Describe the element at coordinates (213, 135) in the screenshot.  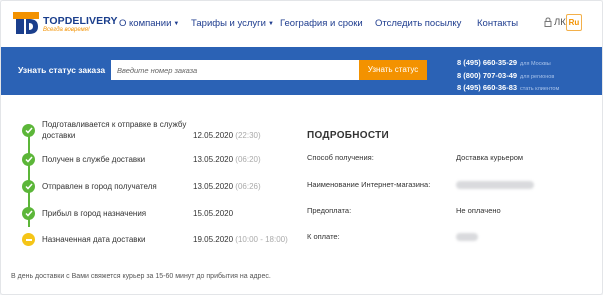
I see `step-date: 12.05.2020` at that location.